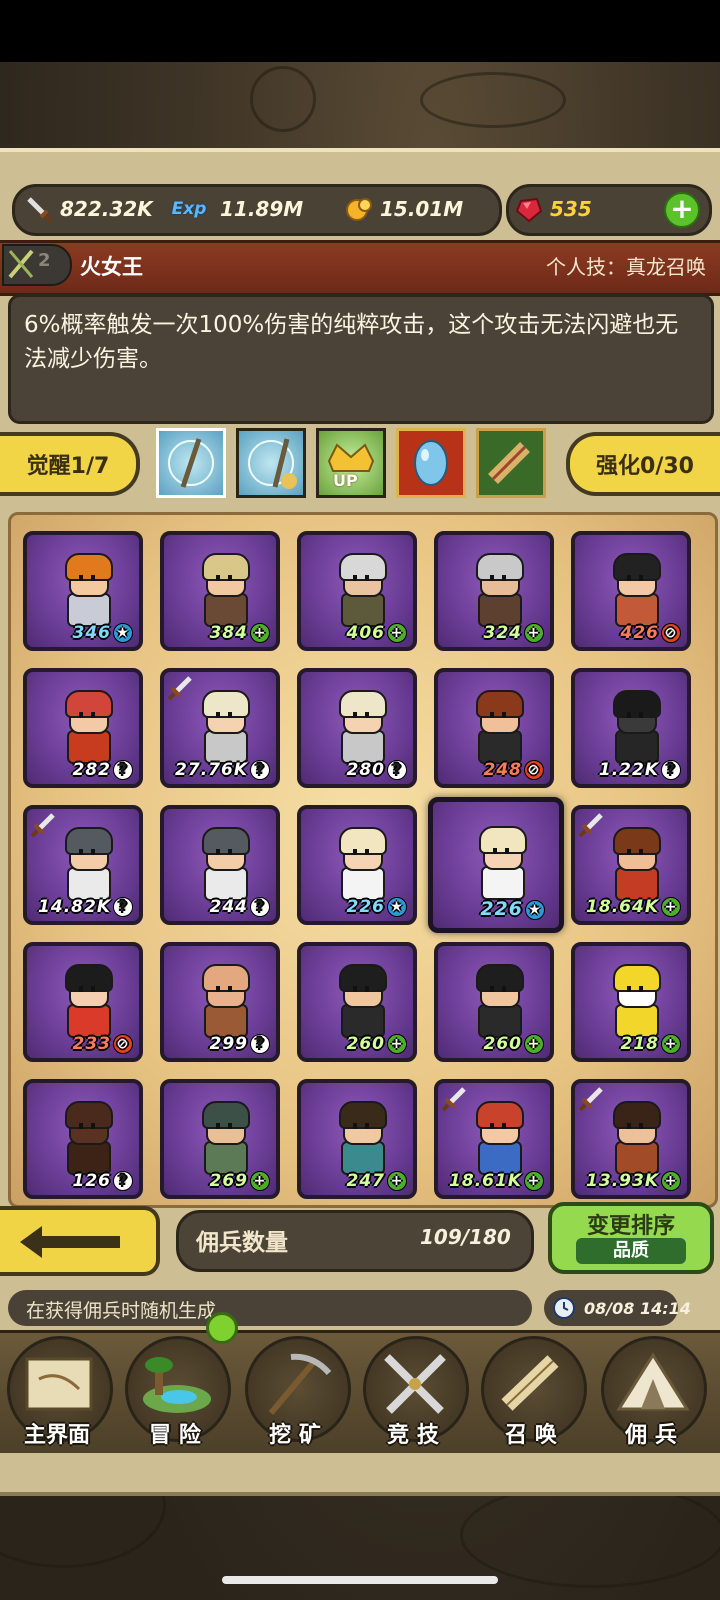  What do you see at coordinates (222, 1328) in the screenshot?
I see `adventure-notification-dot` at bounding box center [222, 1328].